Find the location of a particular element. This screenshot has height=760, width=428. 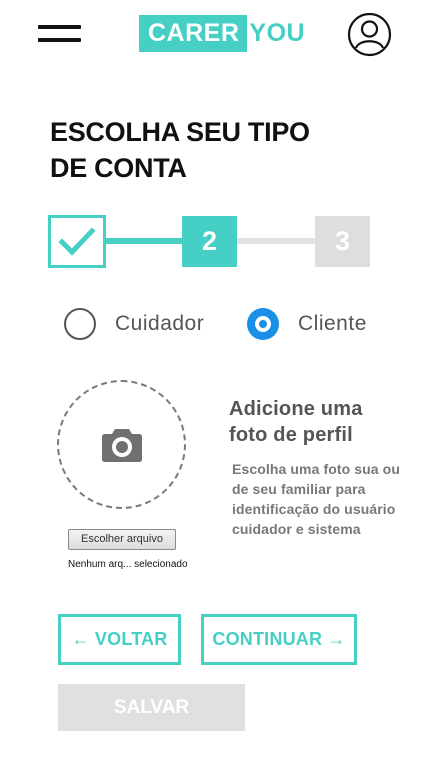

photo-heading: Adicione uma foto de perfil is located at coordinates (296, 422).